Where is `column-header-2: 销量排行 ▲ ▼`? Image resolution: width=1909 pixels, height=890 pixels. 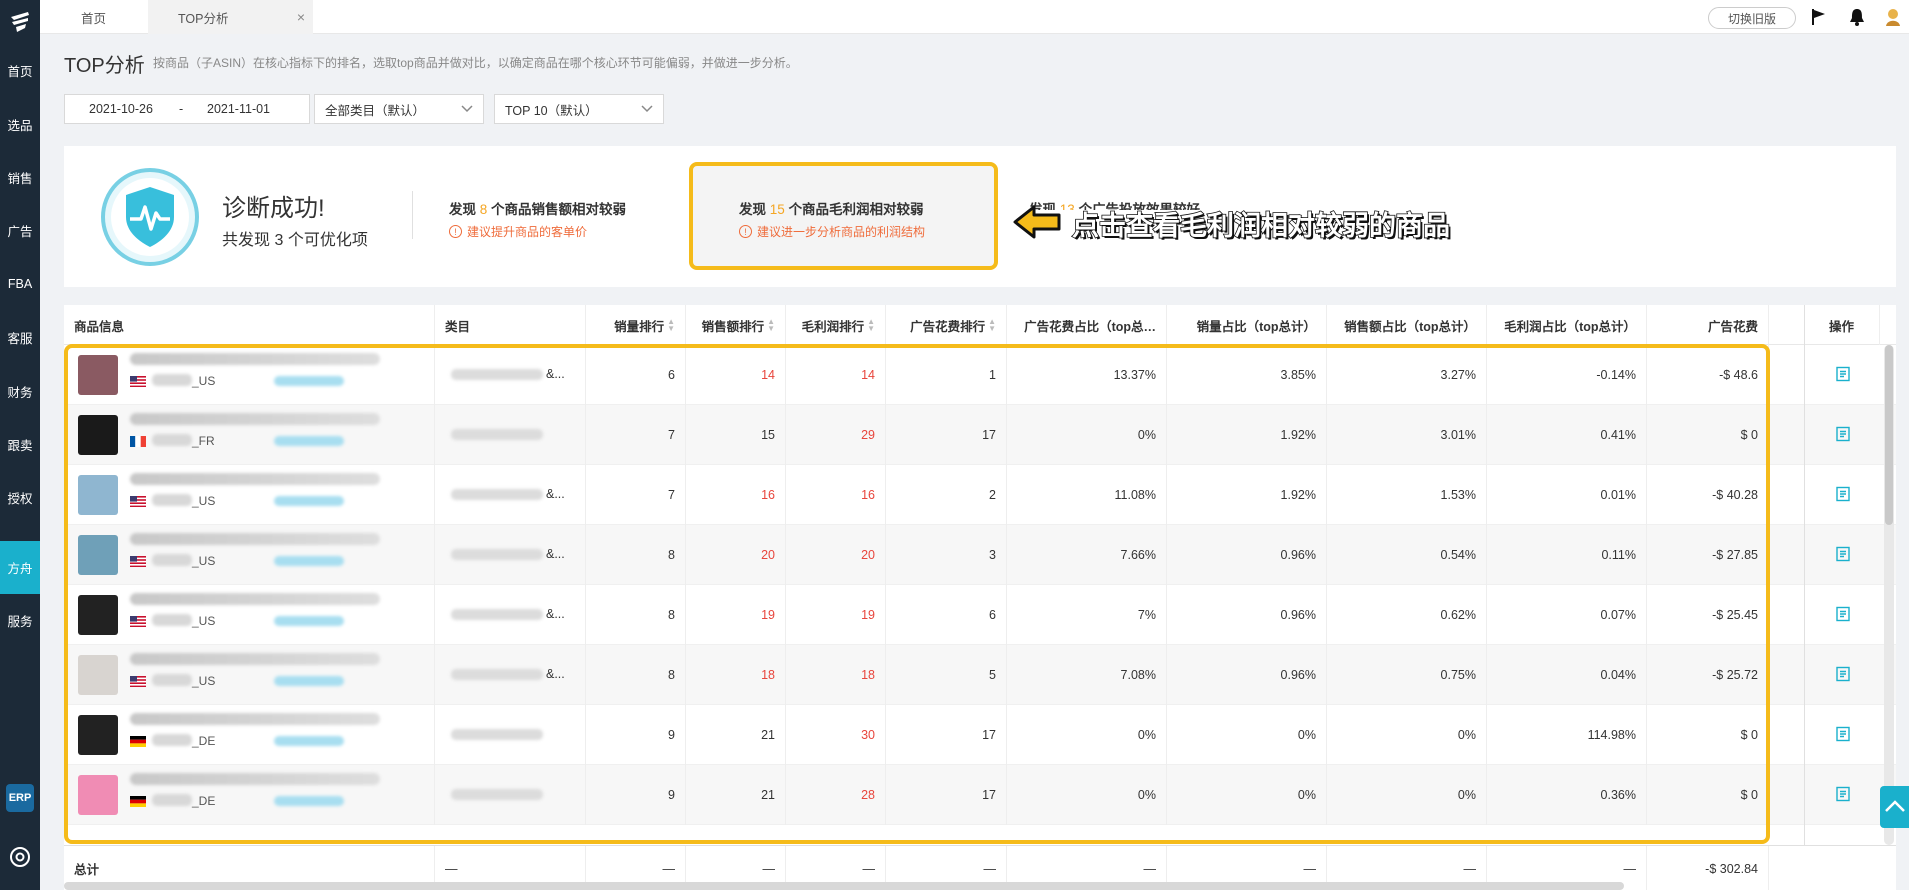
column-header-2: 销量排行 ▲ ▼ is located at coordinates (636, 325).